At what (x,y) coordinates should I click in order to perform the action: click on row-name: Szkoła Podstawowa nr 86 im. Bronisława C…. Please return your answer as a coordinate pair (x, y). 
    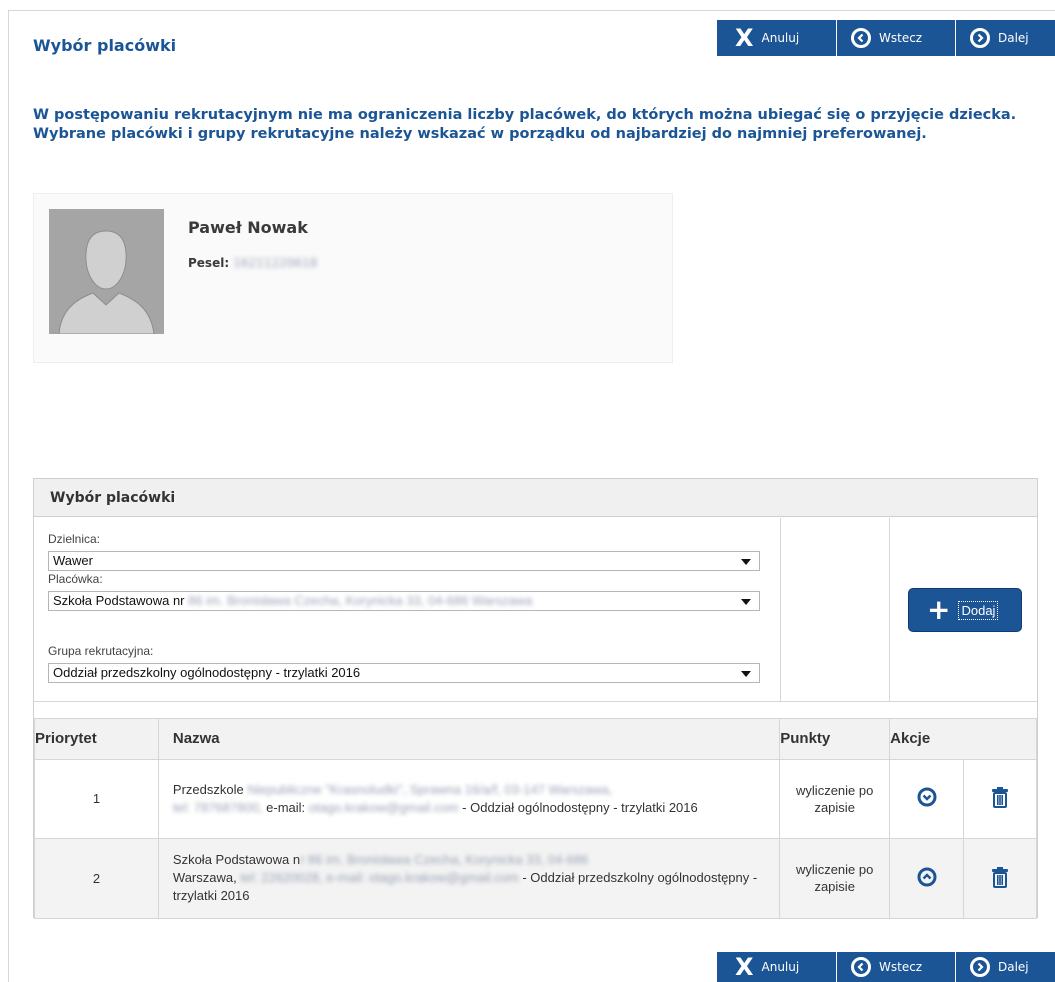
    Looking at the image, I should click on (469, 878).